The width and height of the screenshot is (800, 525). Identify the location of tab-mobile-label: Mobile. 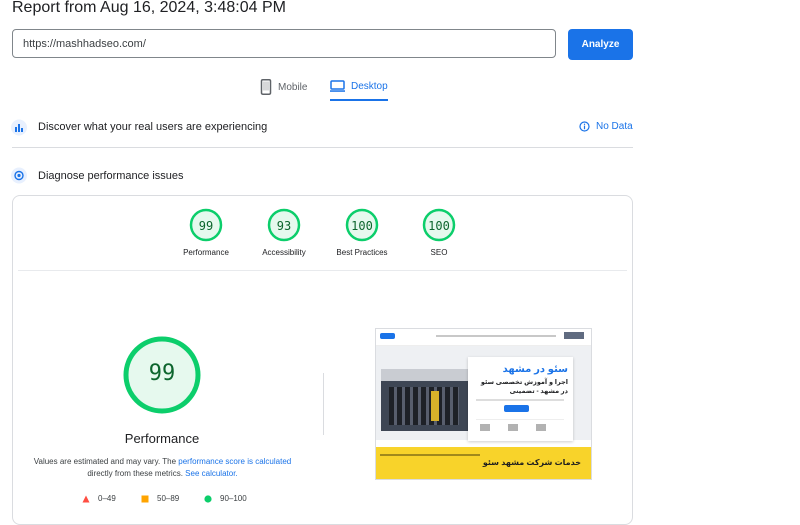
(293, 87).